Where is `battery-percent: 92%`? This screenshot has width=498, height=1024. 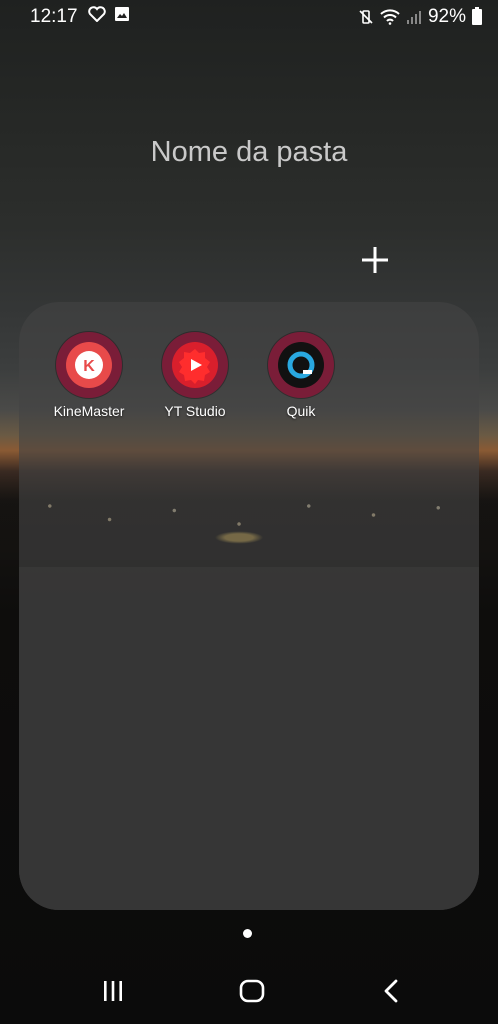 battery-percent: 92% is located at coordinates (446, 16).